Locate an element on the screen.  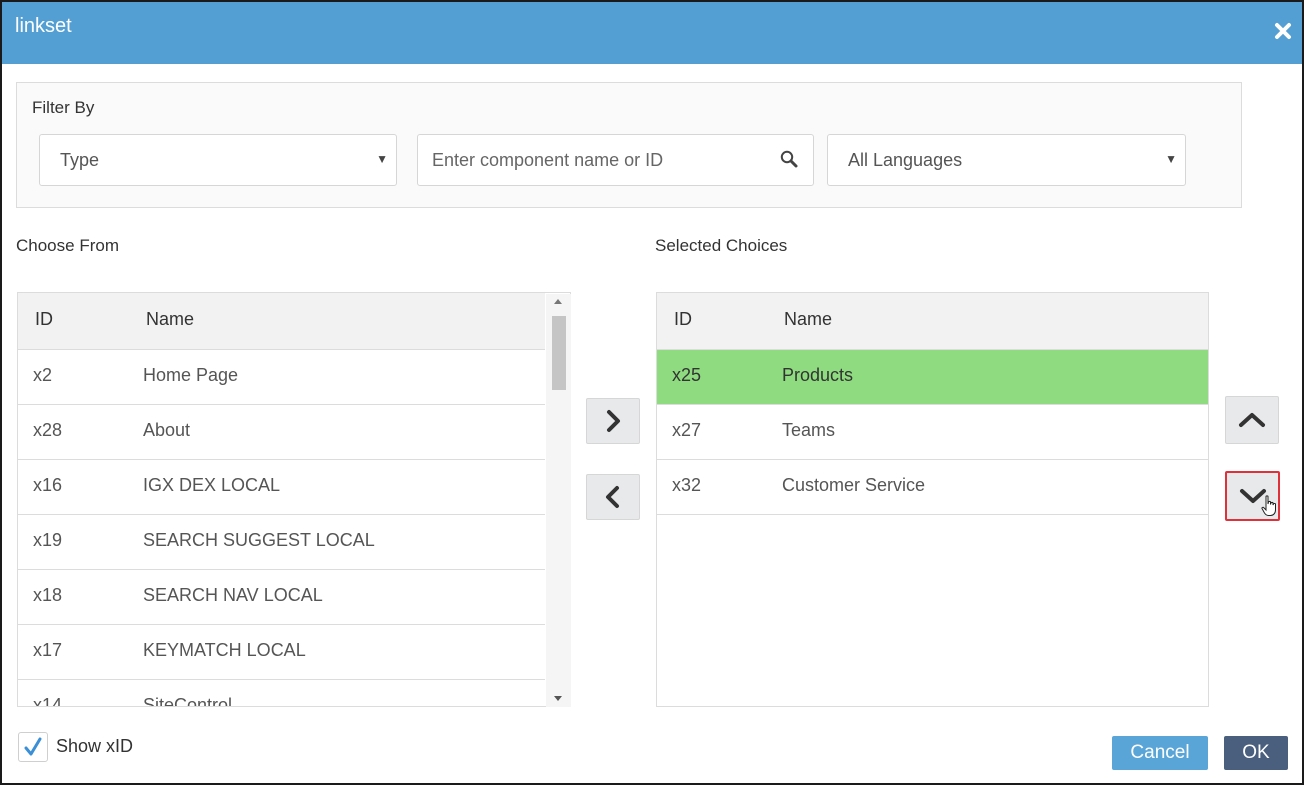
type-select: Type ▼ is located at coordinates (218, 160).